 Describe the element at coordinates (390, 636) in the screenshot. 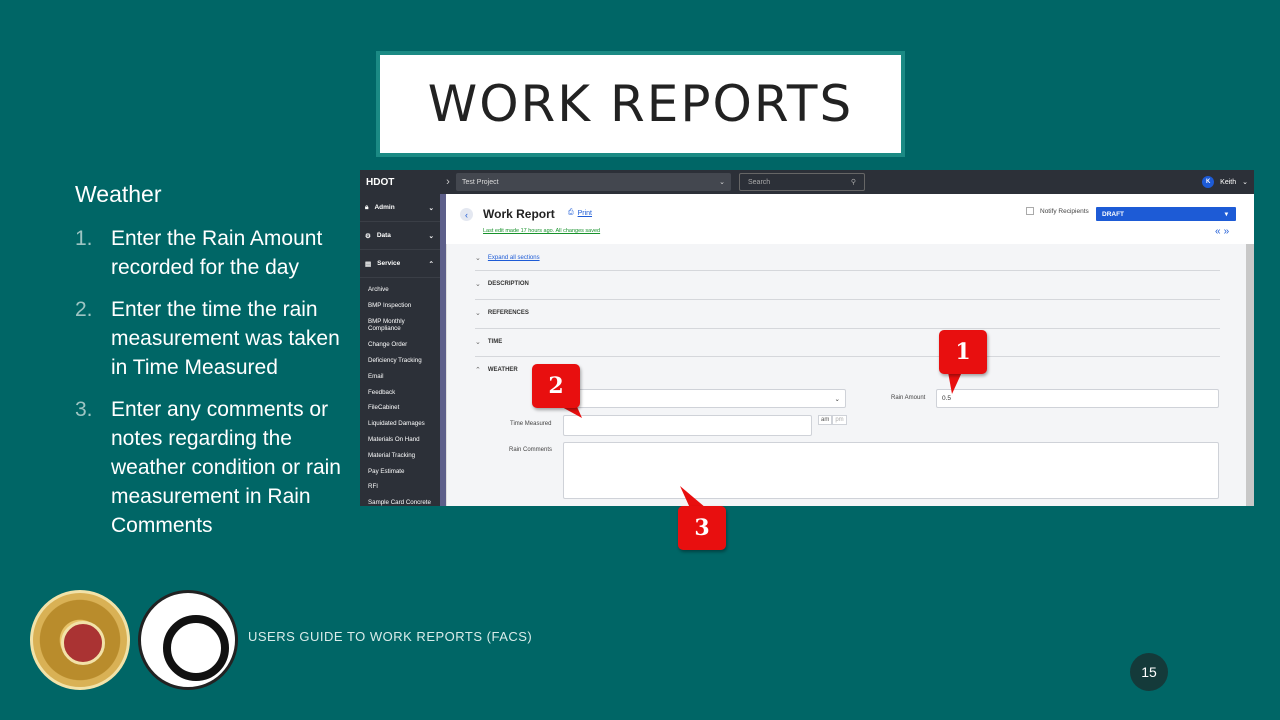

I see `footer-text: USERS GUIDE TO WORK REPORTS (FACS)` at that location.